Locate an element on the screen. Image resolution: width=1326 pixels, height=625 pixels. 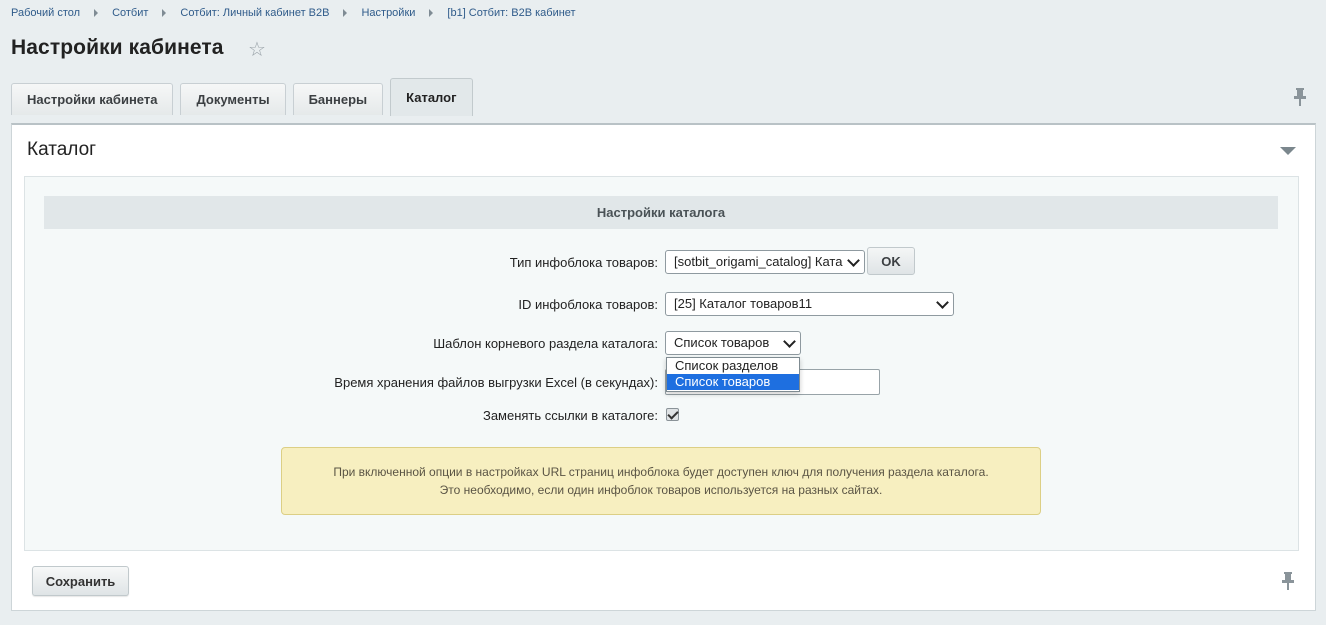
dropdown-option-products: Список товаров is located at coordinates (733, 382).